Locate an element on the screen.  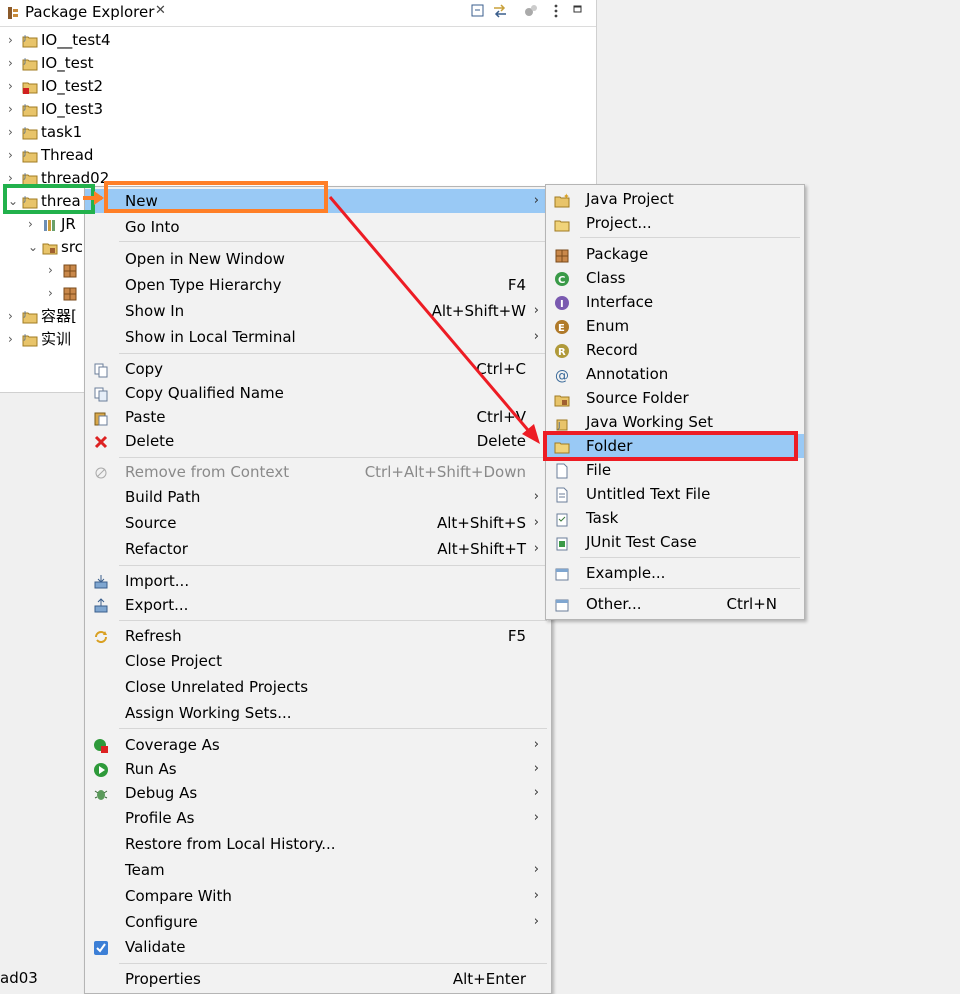
annotation-arrows is located at coordinates (311, 317).